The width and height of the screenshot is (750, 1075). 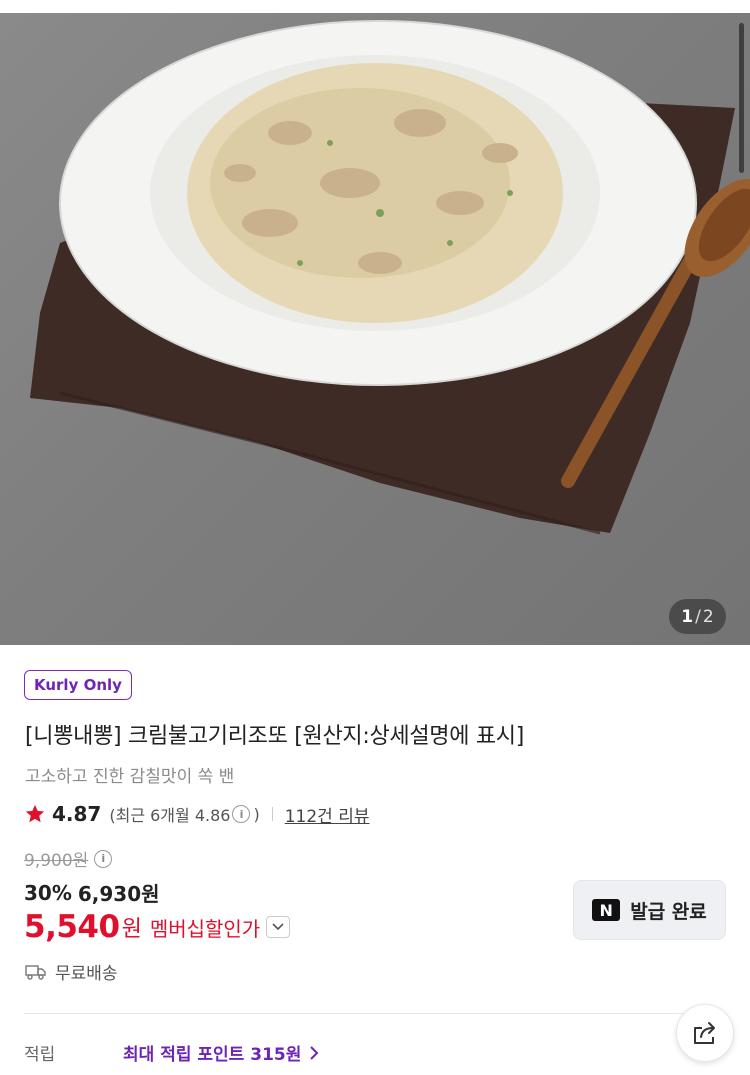 I want to click on share-button, so click(x=705, y=1033).